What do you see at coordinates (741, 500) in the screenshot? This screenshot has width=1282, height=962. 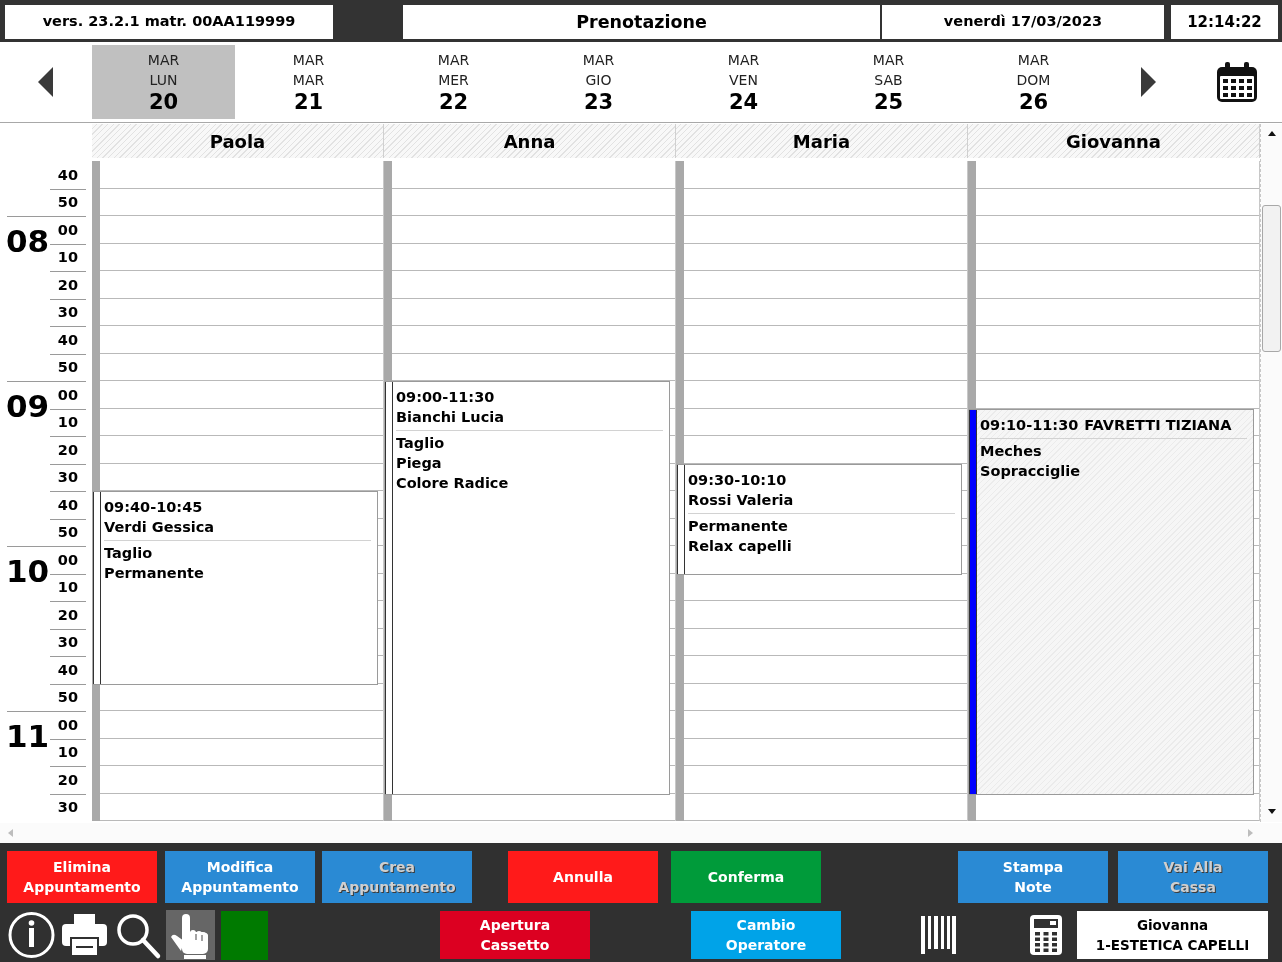 I see `client-name: Rossi Valeria` at bounding box center [741, 500].